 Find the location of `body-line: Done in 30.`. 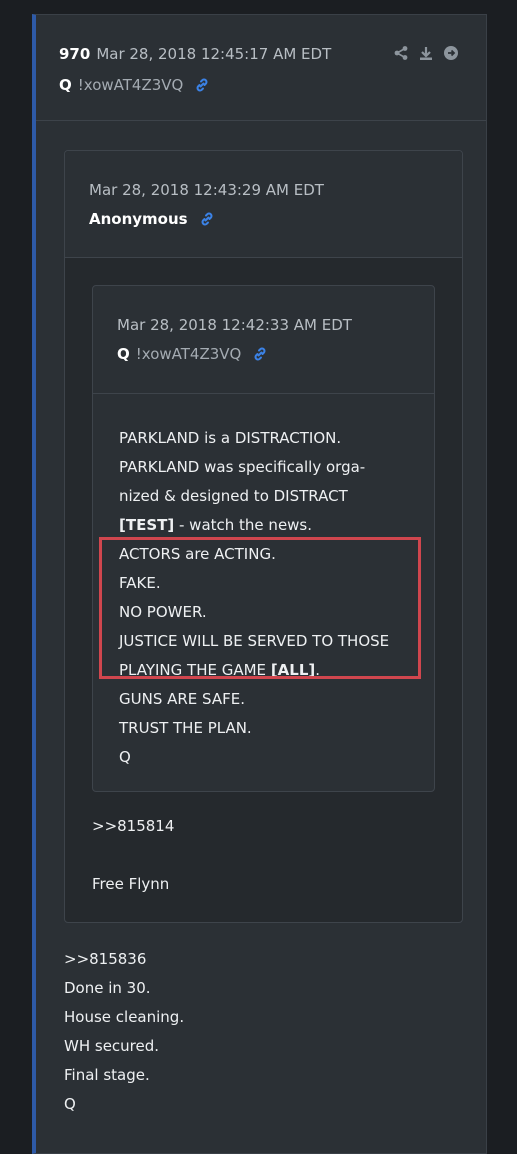

body-line: Done in 30. is located at coordinates (107, 988).